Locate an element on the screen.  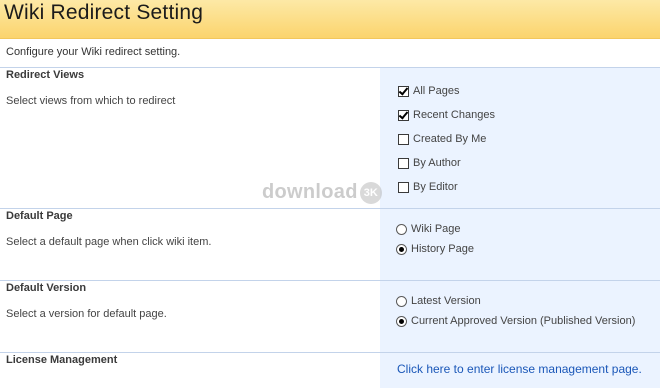
option-latest-version: Latest Version is located at coordinates (438, 301).